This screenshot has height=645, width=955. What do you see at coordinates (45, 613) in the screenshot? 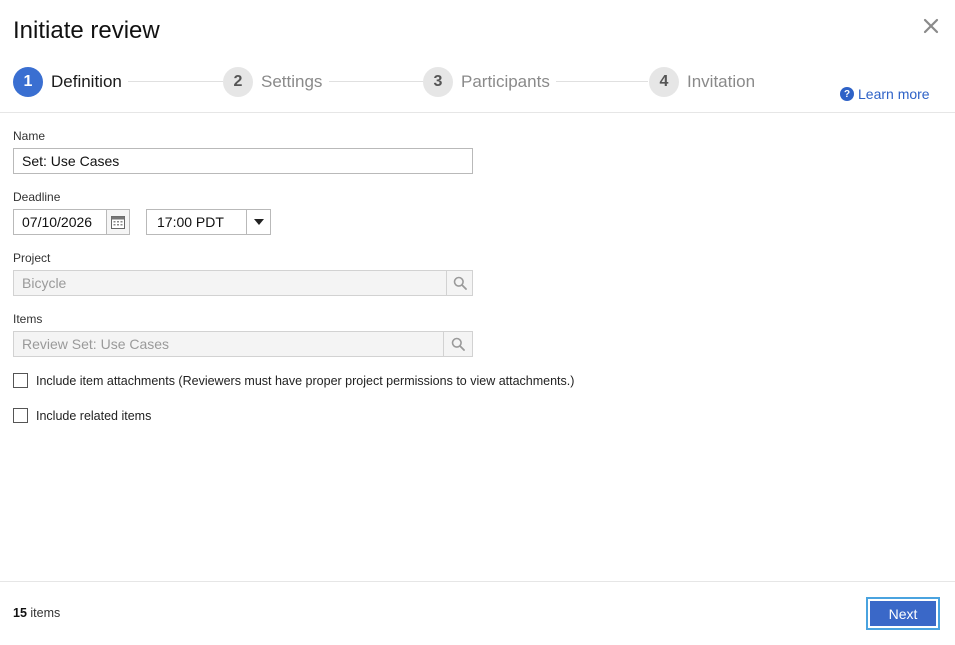
I see `item-count-suffix: items` at bounding box center [45, 613].